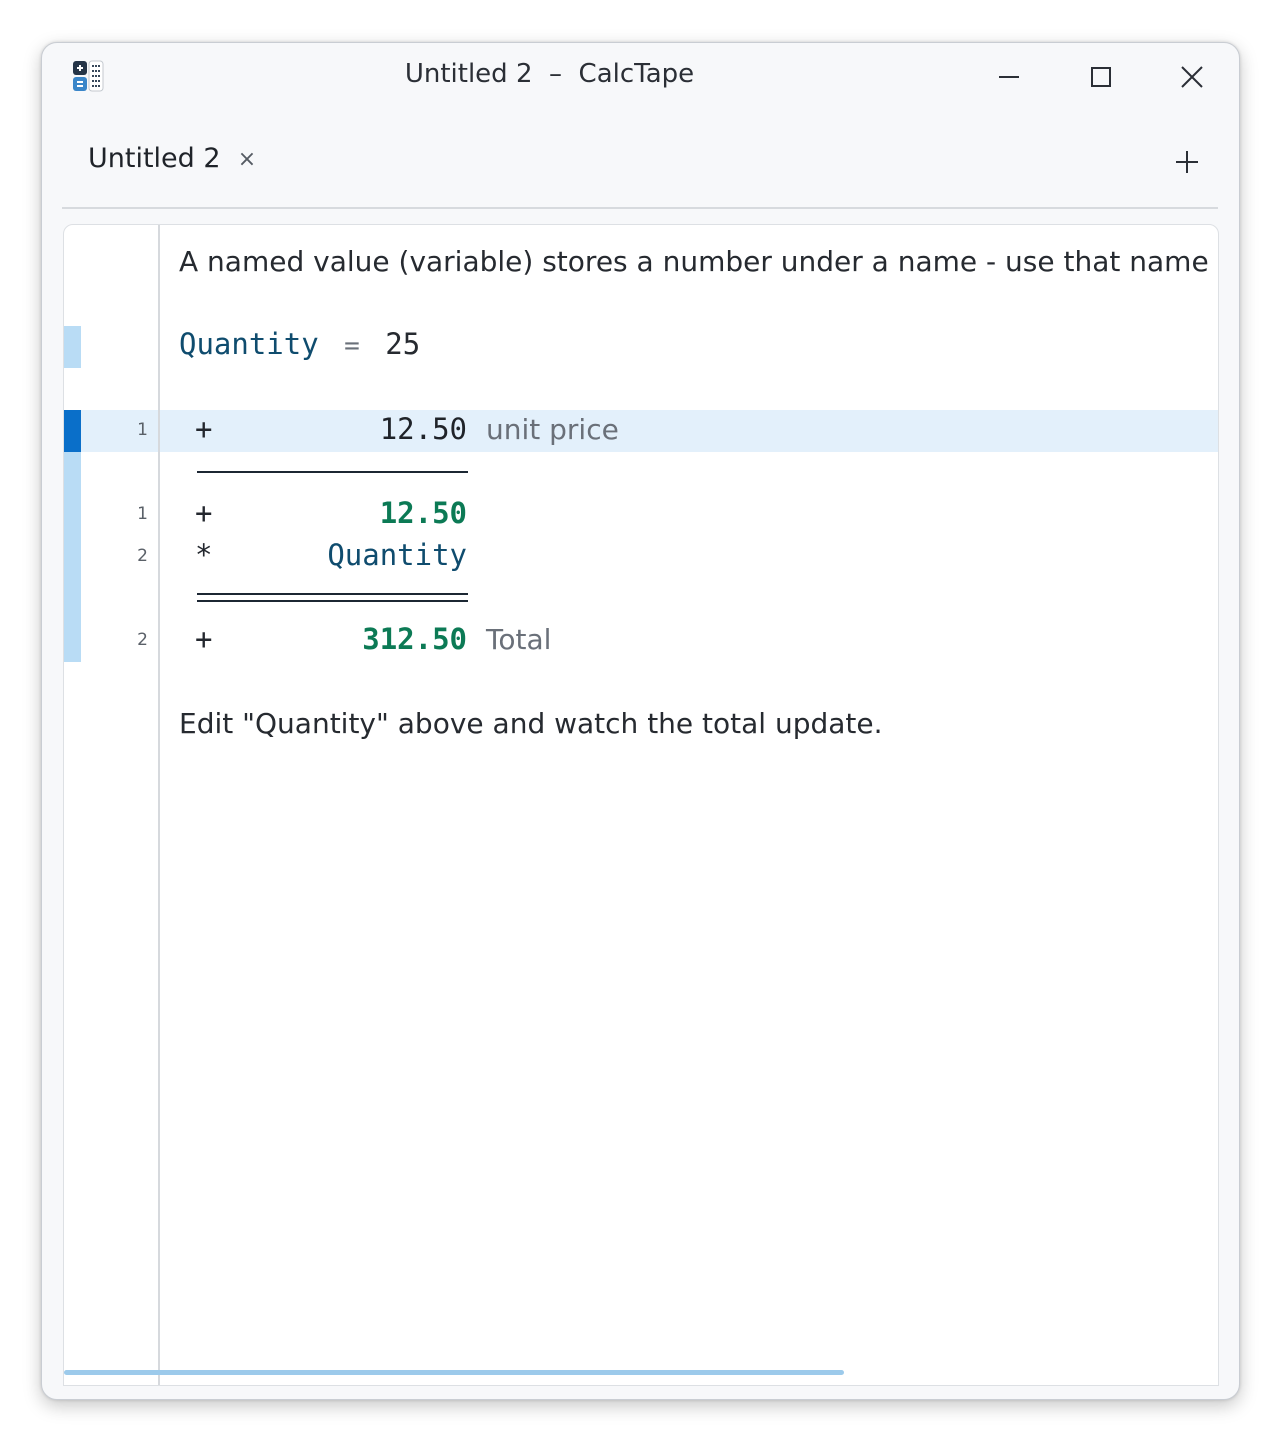 The width and height of the screenshot is (1280, 1440). I want to click on variable-line: Quantity = 25, so click(299, 344).